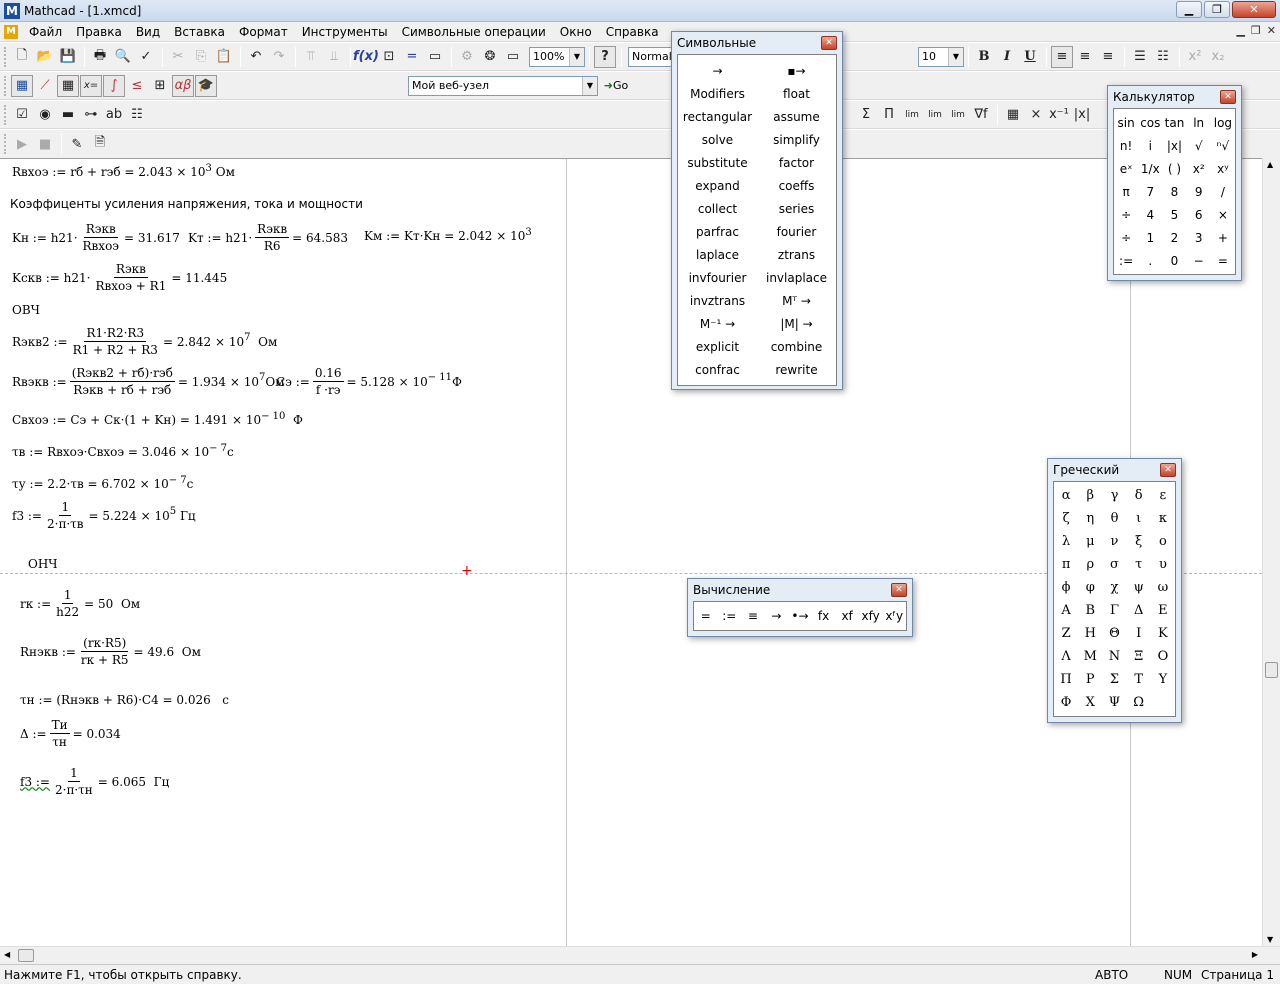 This screenshot has height=984, width=1280. Describe the element at coordinates (45, 115) in the screenshot. I see `radio-control-icon: ◉` at that location.